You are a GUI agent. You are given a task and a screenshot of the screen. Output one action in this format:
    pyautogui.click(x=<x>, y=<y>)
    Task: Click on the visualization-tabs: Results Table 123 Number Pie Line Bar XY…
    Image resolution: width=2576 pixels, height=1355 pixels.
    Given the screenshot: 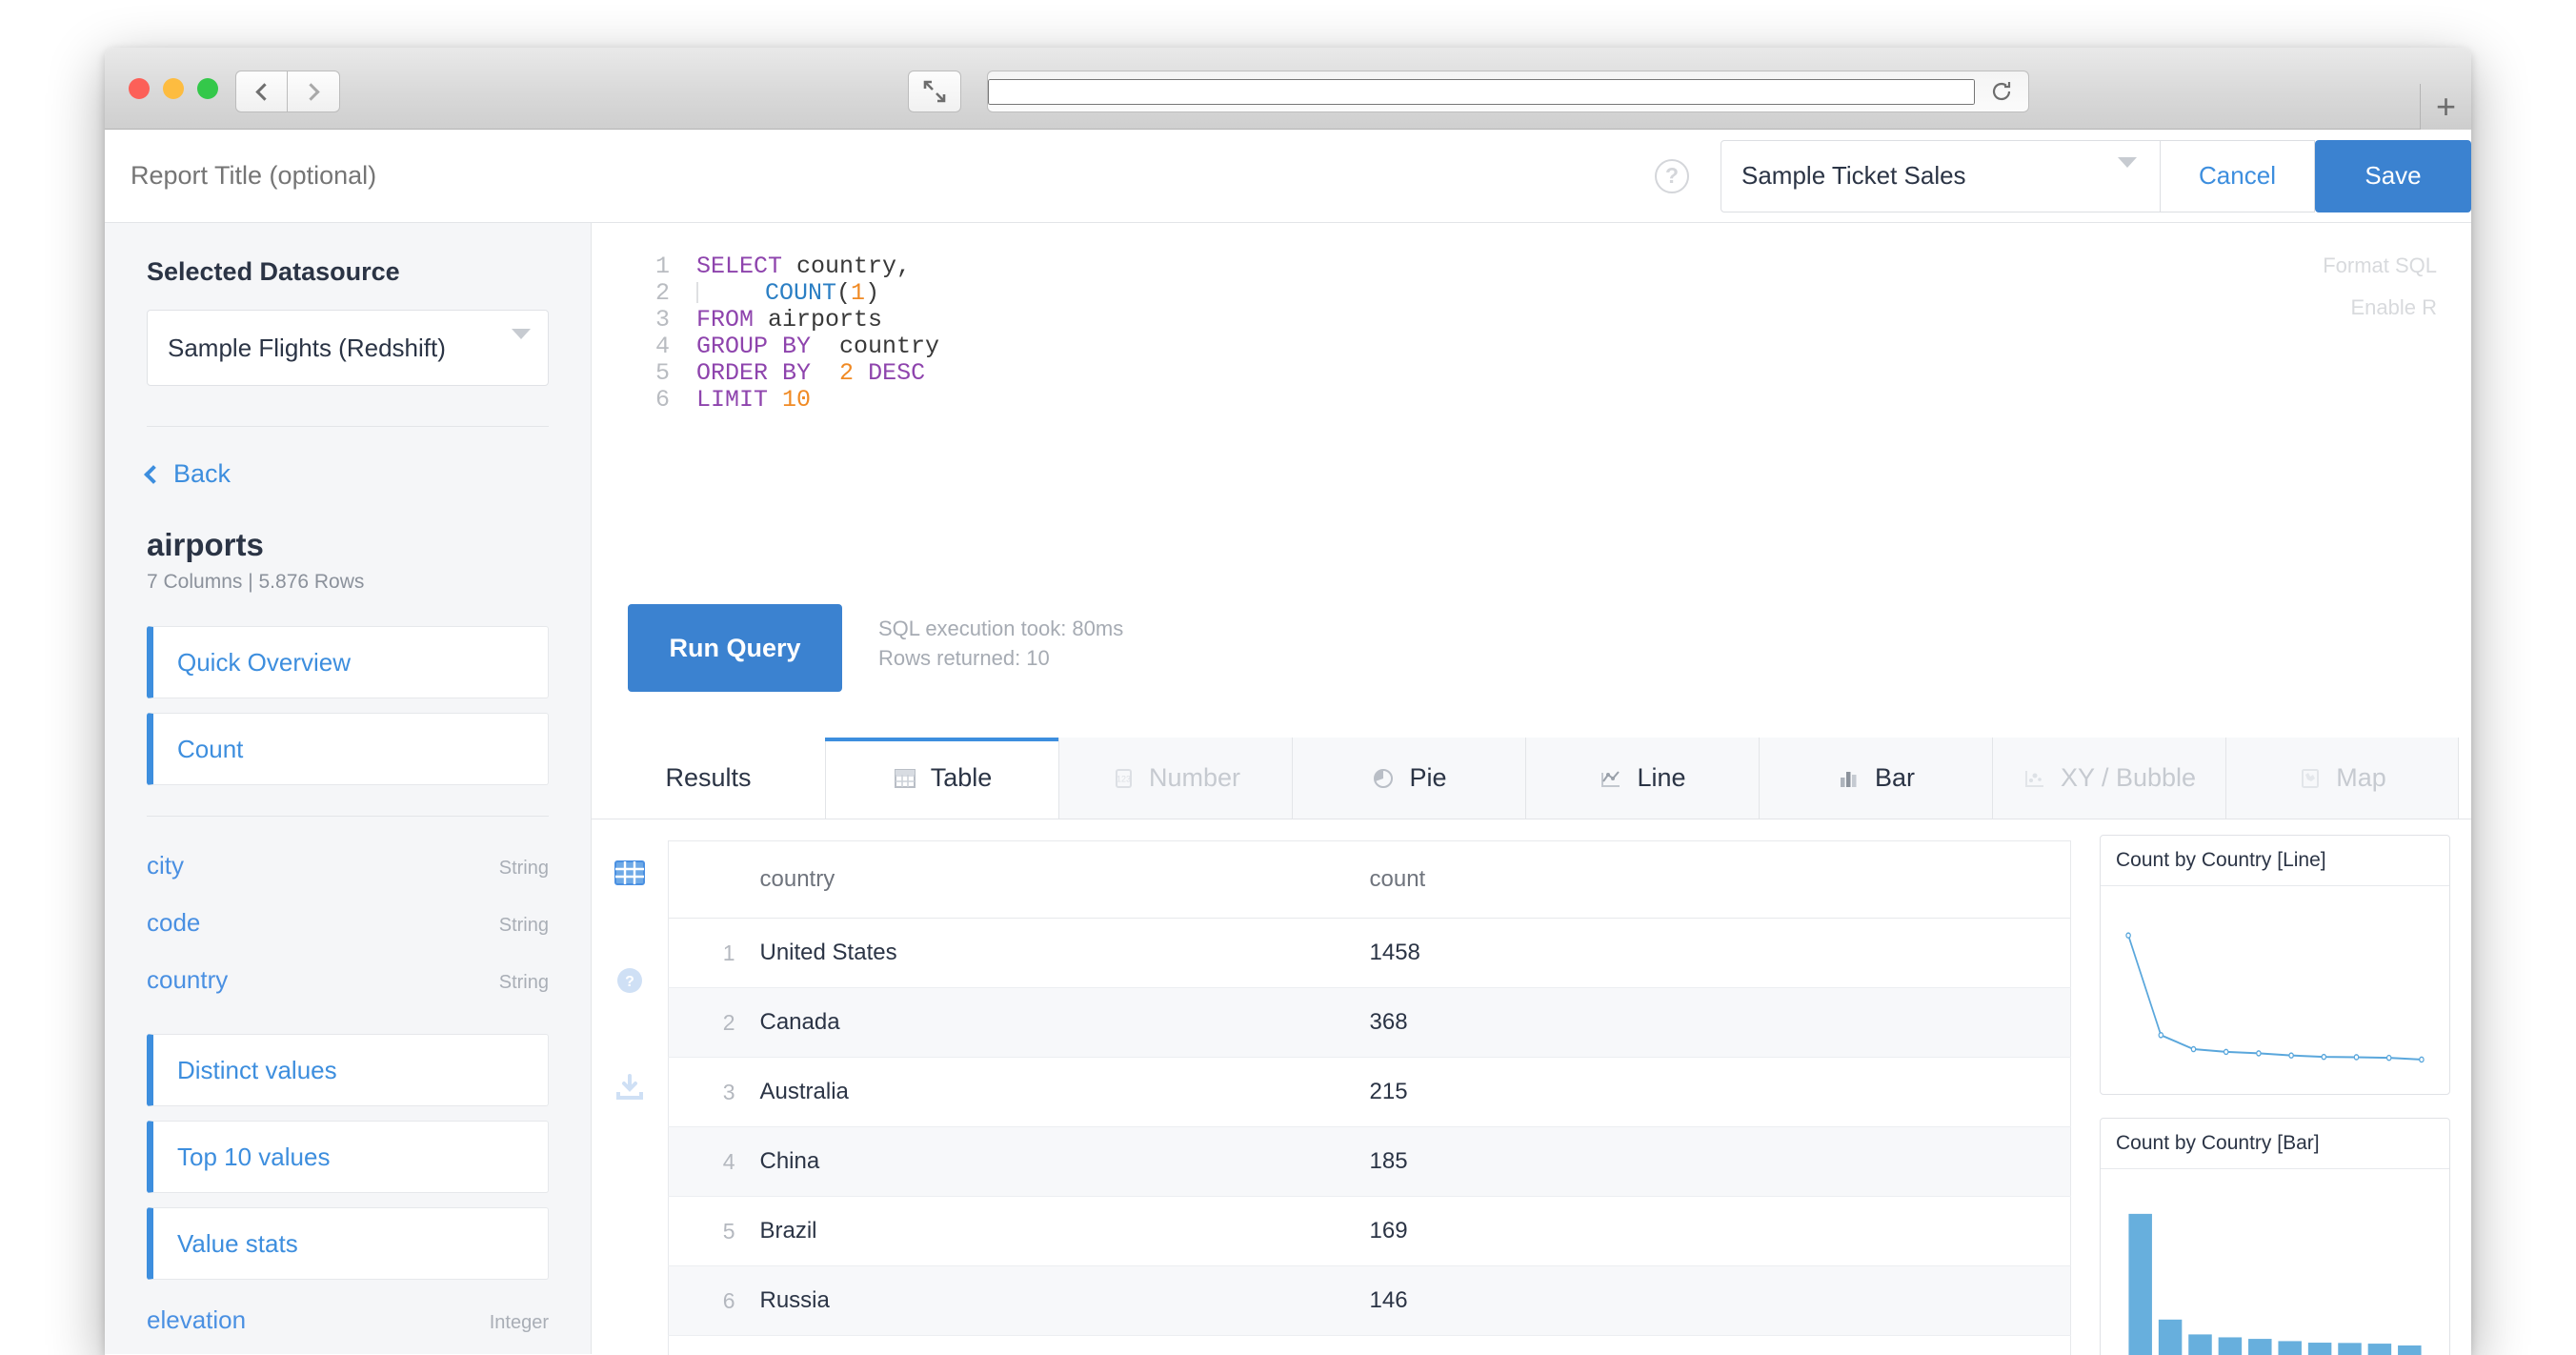 What is the action you would take?
    pyautogui.click(x=1532, y=778)
    